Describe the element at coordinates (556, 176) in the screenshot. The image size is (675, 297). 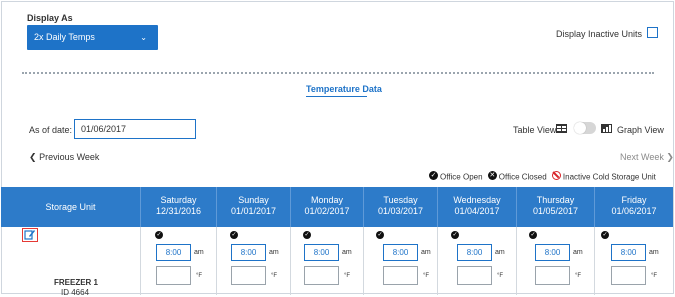
I see `inactive-unit-icon` at that location.